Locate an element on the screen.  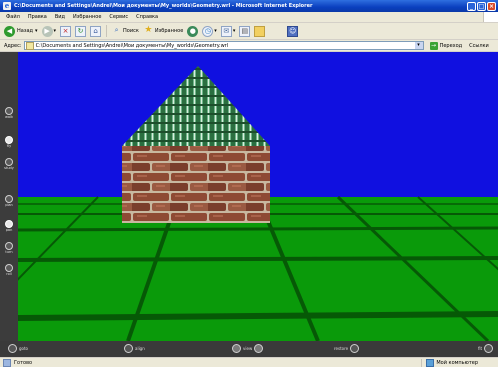
history-icon: ◷ is located at coordinates (208, 31).